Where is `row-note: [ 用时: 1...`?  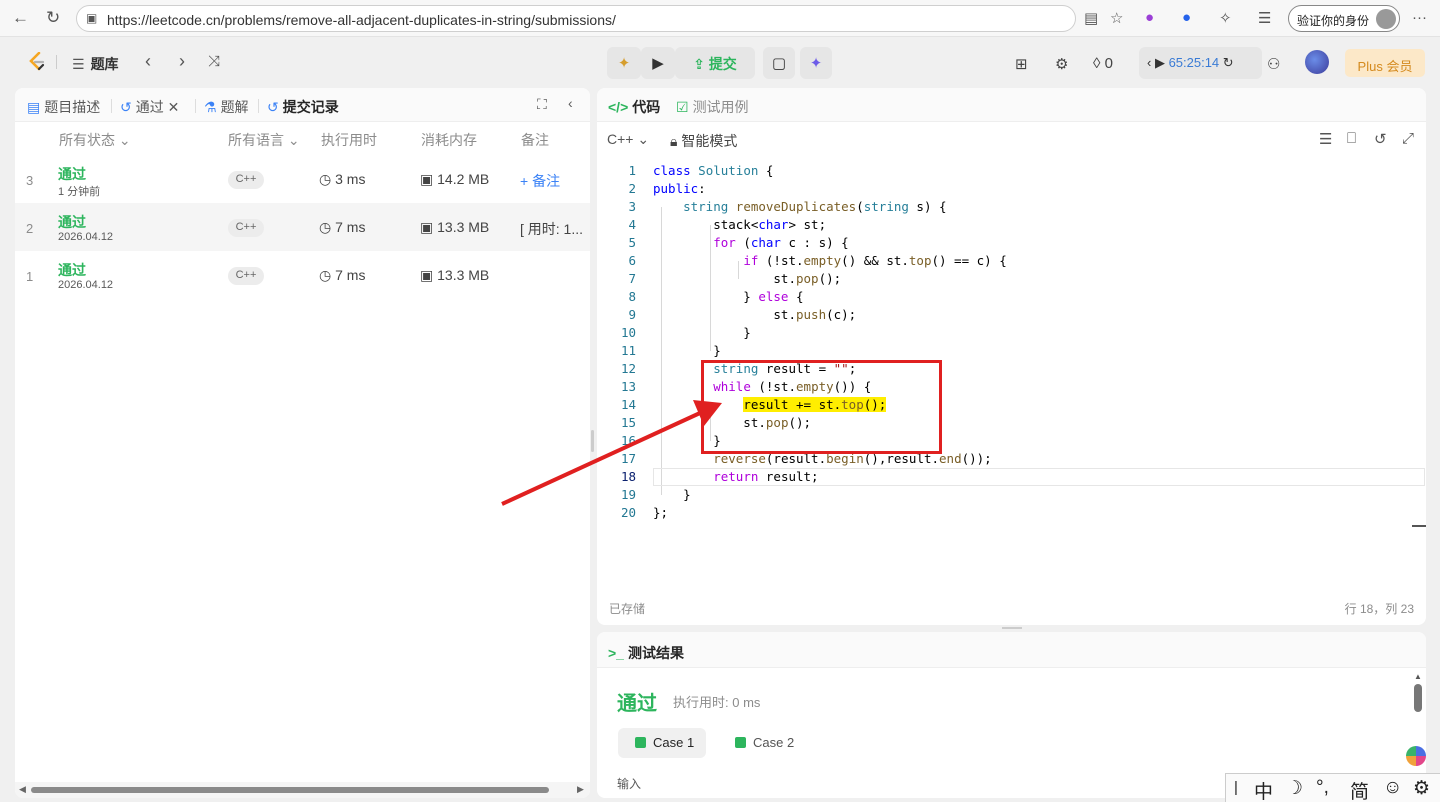
row-note: [ 用时: 1... is located at coordinates (551, 229).